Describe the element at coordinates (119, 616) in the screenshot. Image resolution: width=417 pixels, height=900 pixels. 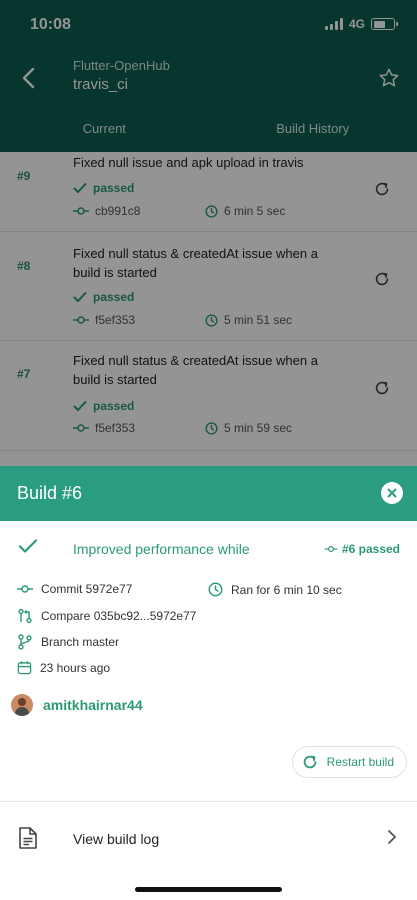
I see `compare-label: Compare 035bc92...5972e77` at that location.